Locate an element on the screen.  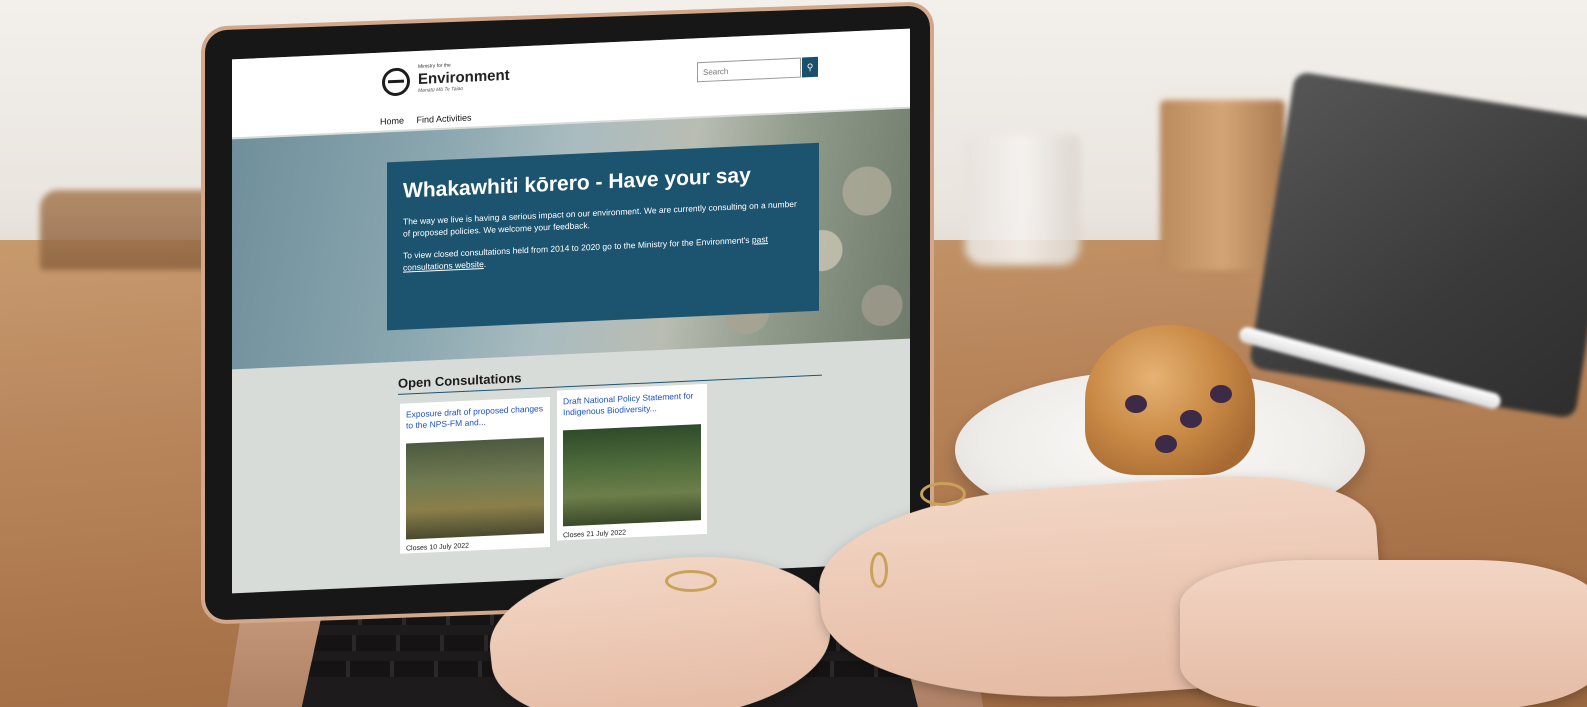
logo-subtitle: Manatū Mō Te Taiao is located at coordinates (441, 89).